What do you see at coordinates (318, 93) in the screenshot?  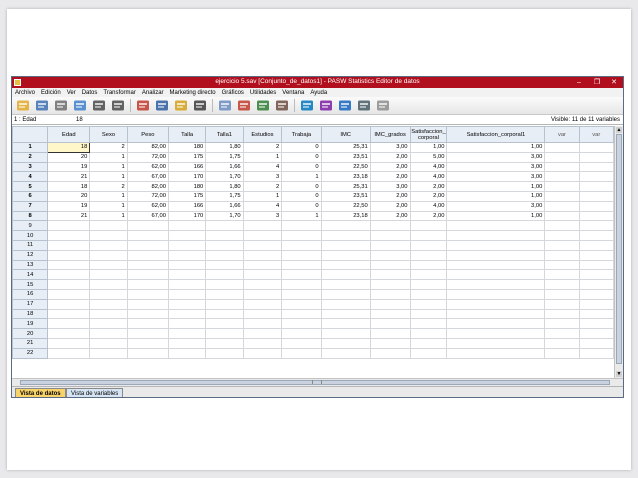 I see `menu-item-ayuda: Ayuda` at bounding box center [318, 93].